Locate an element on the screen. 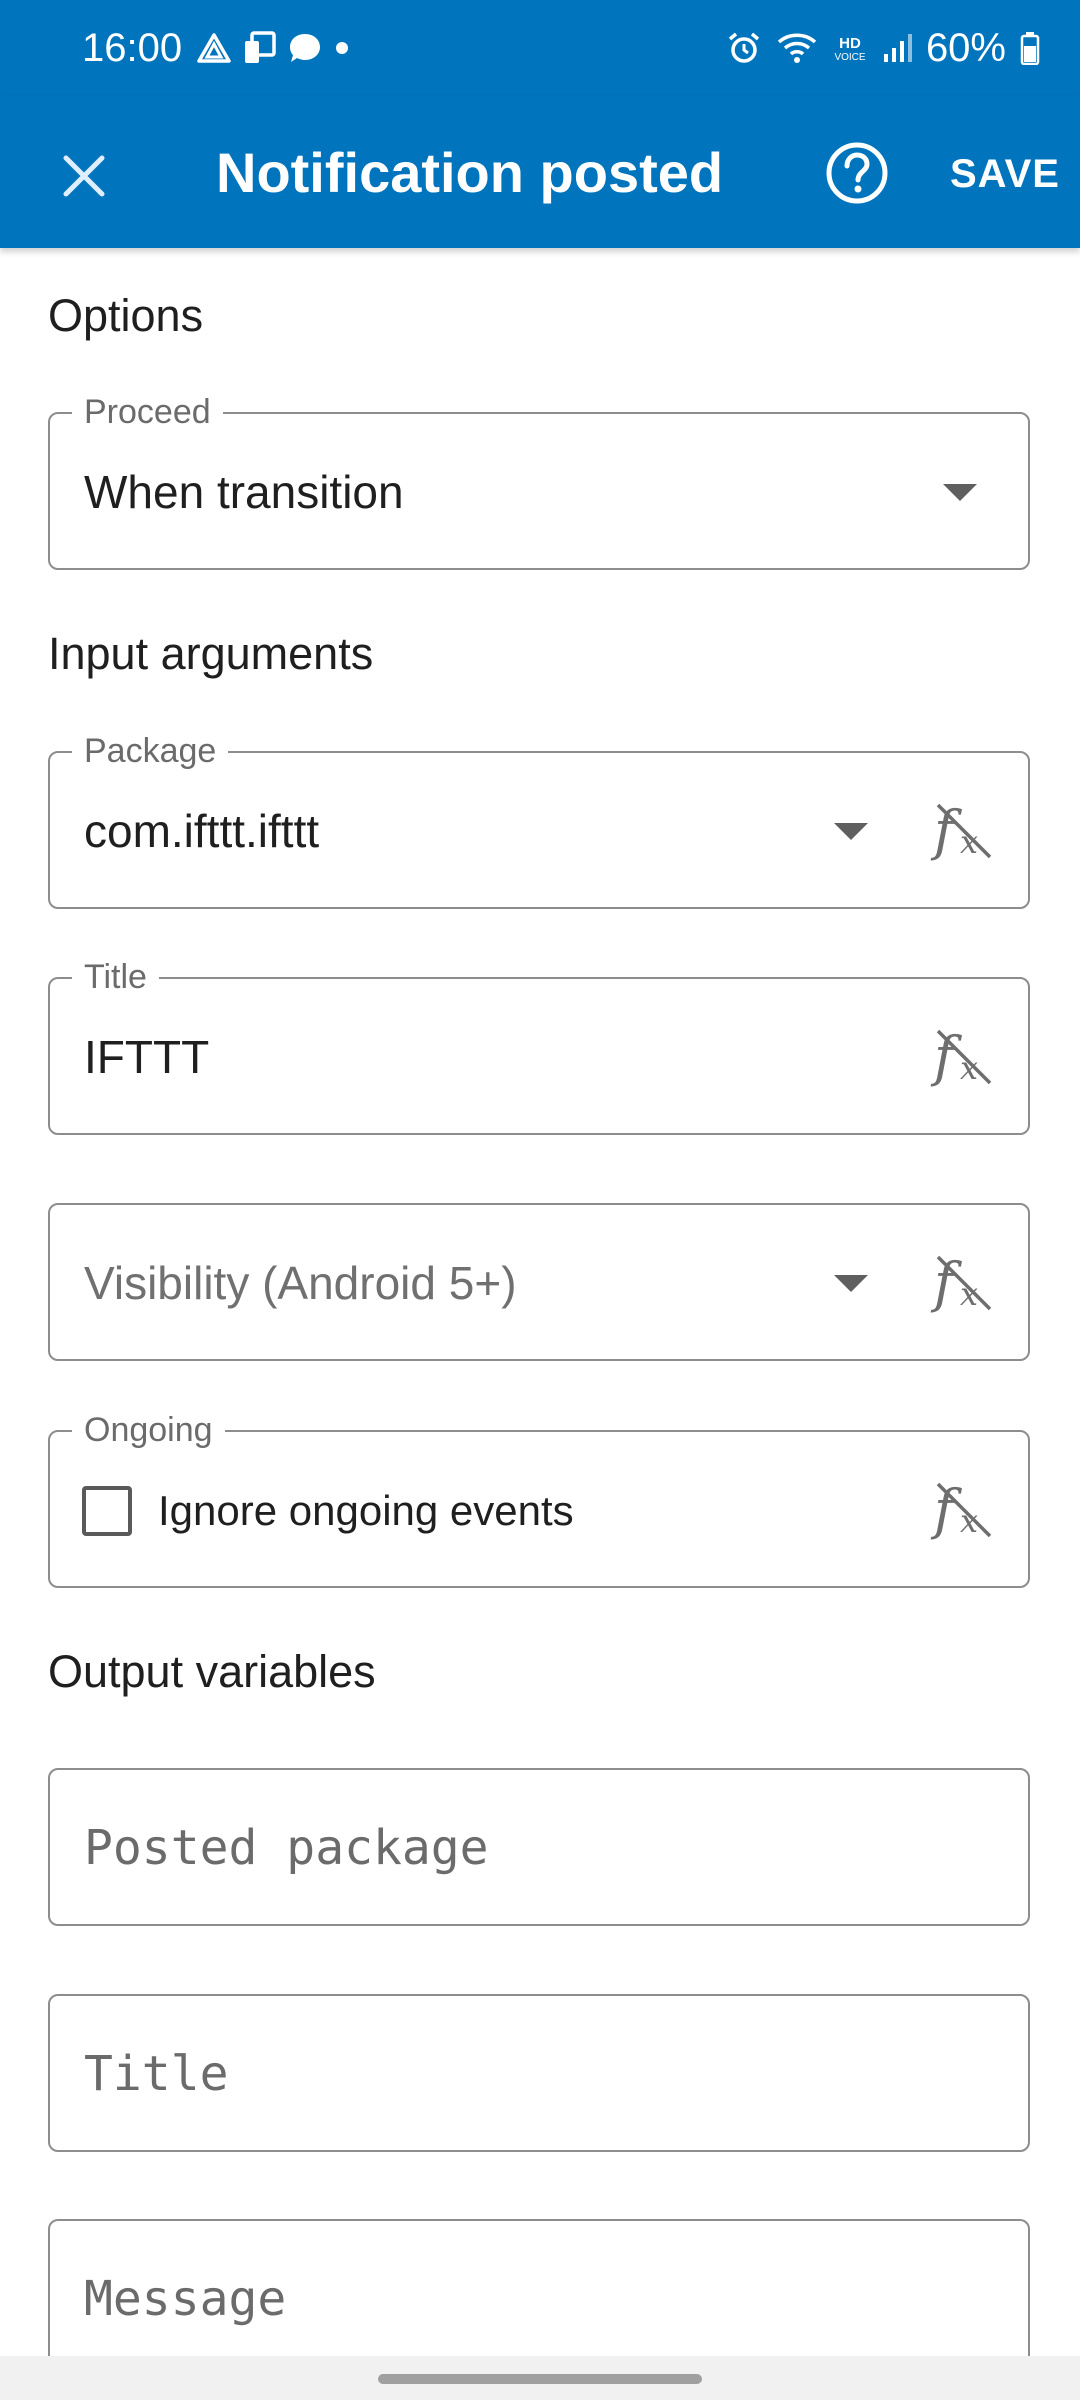 This screenshot has width=1080, height=2400. ignore-ongoing-checkbox is located at coordinates (107, 1511).